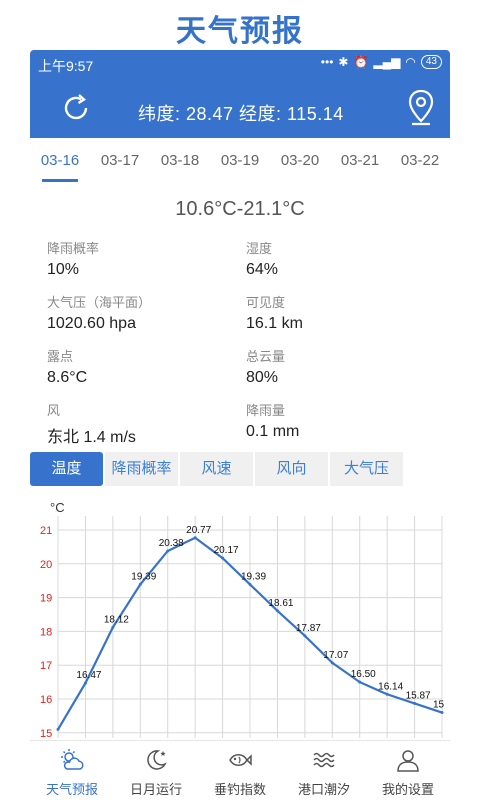  What do you see at coordinates (157, 760) in the screenshot?
I see `moon-icon` at bounding box center [157, 760].